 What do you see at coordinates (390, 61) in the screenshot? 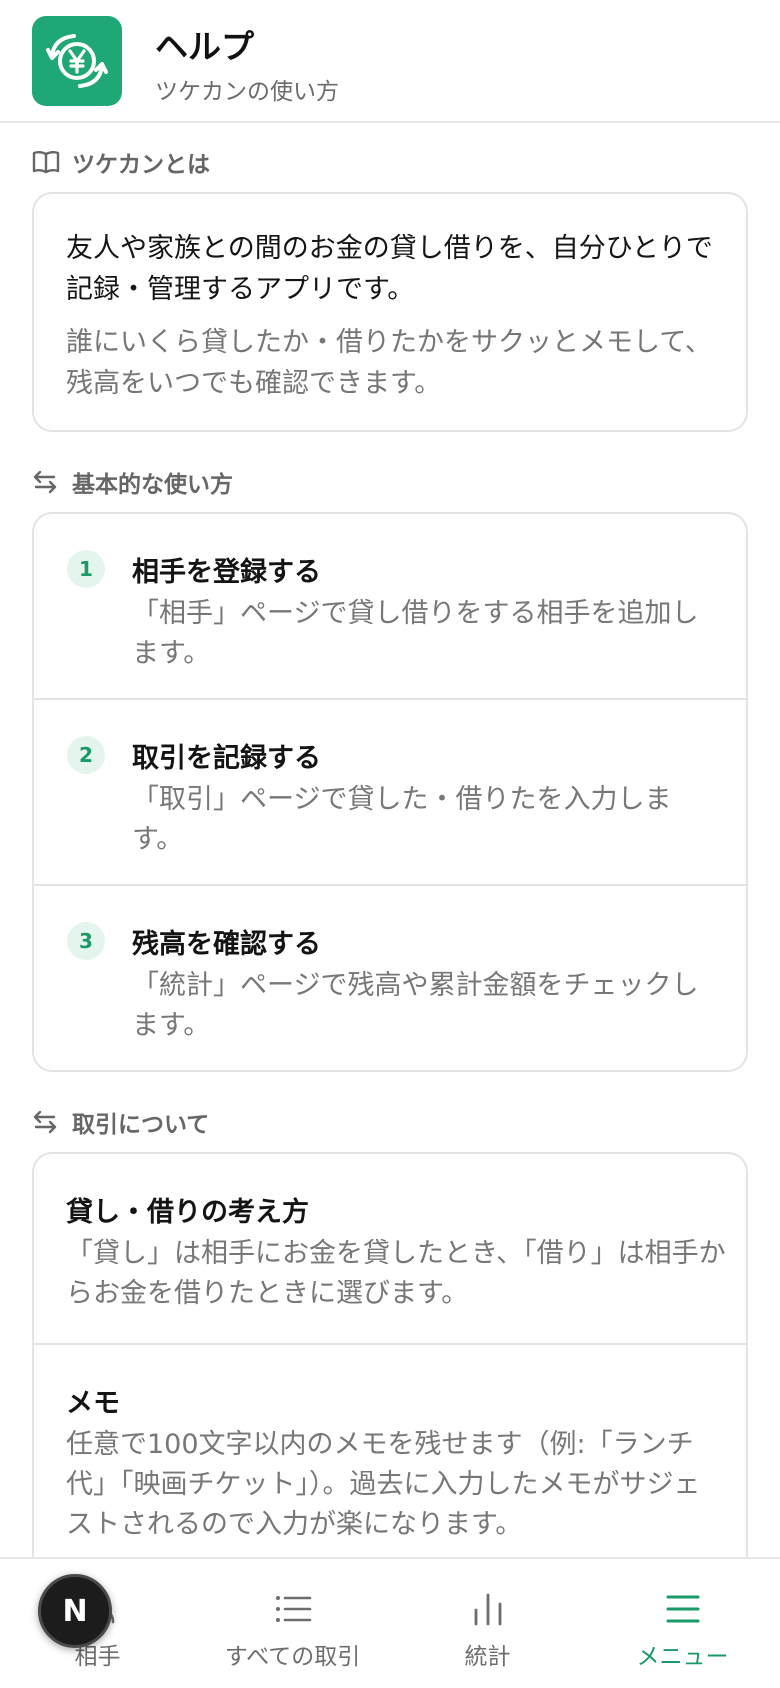
I see `app-header: ヘルプ ツケカンの使い方` at bounding box center [390, 61].